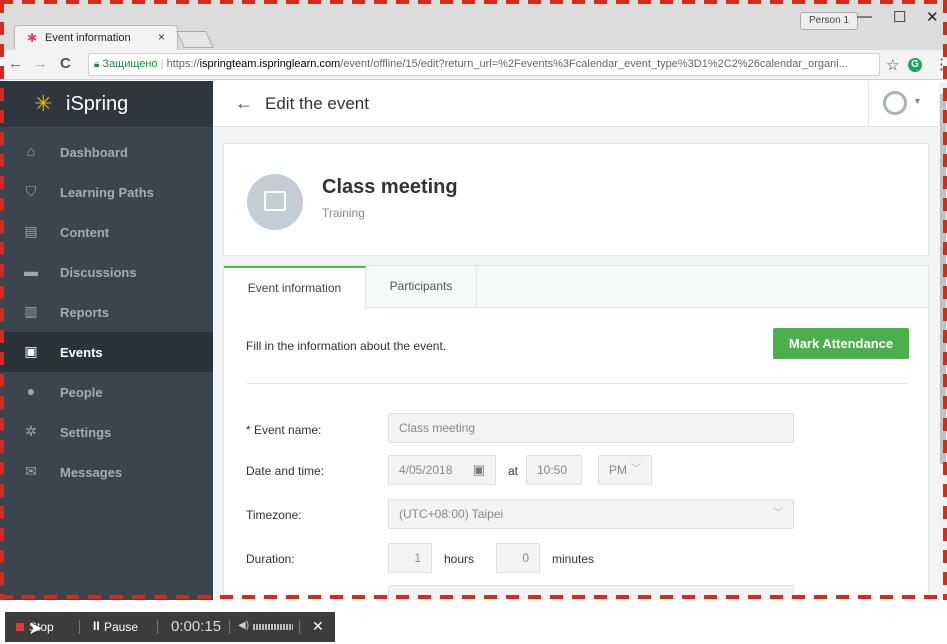 The height and width of the screenshot is (644, 947). I want to click on ispring-favicon-icon: ✱, so click(32, 38).